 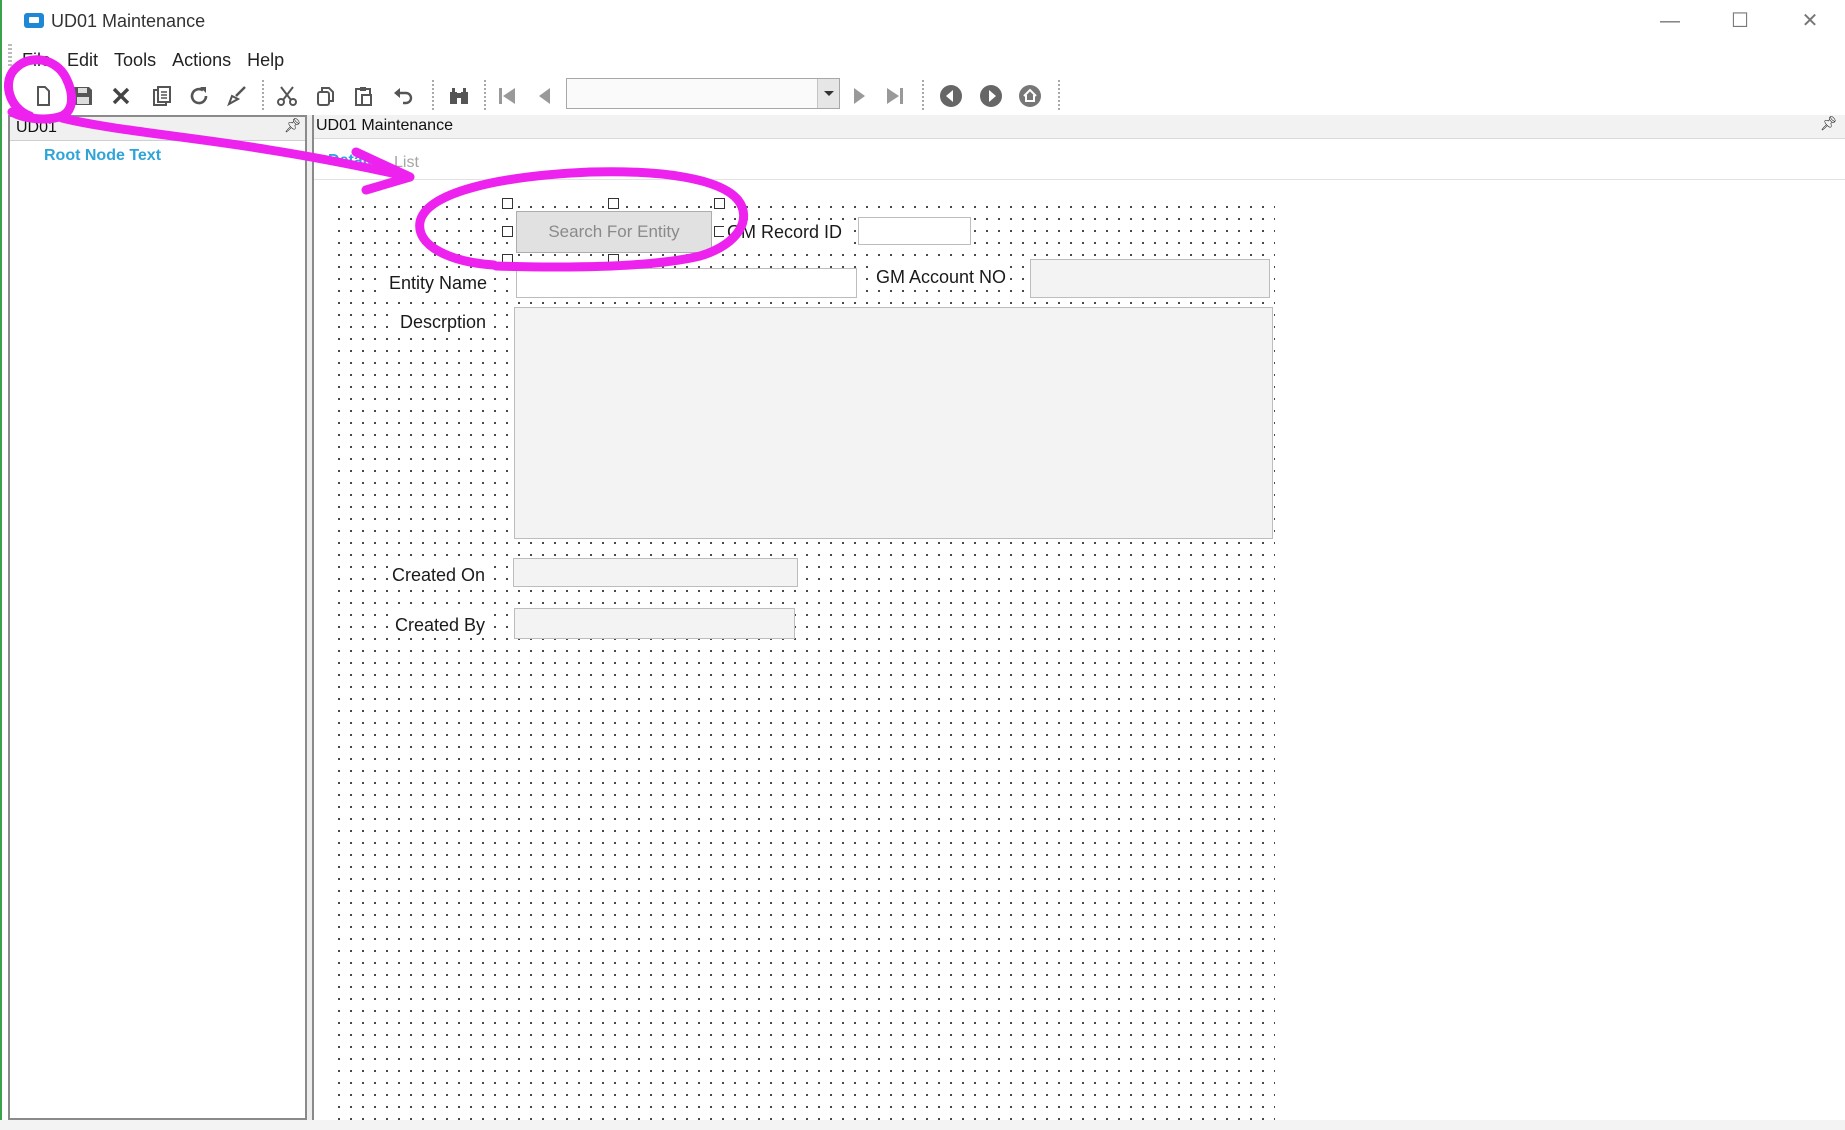 What do you see at coordinates (922, 1125) in the screenshot?
I see `status-strip` at bounding box center [922, 1125].